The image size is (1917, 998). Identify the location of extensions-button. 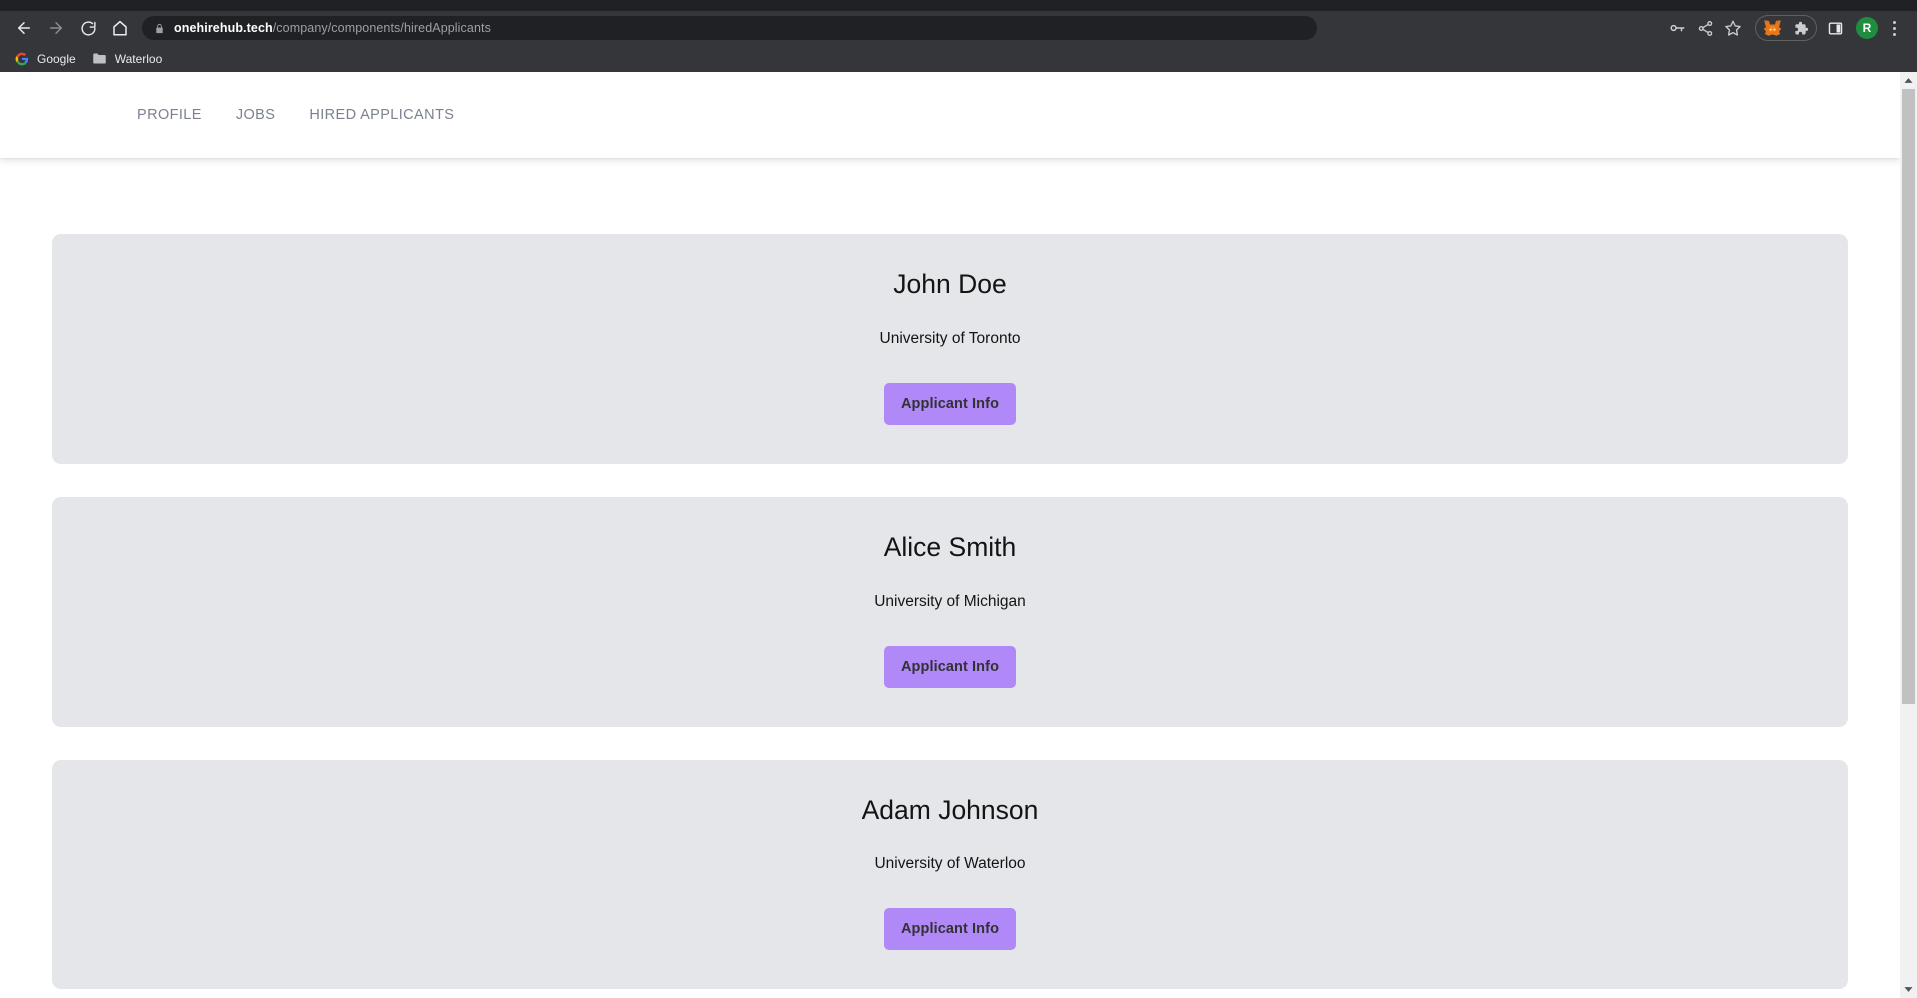
(1800, 28).